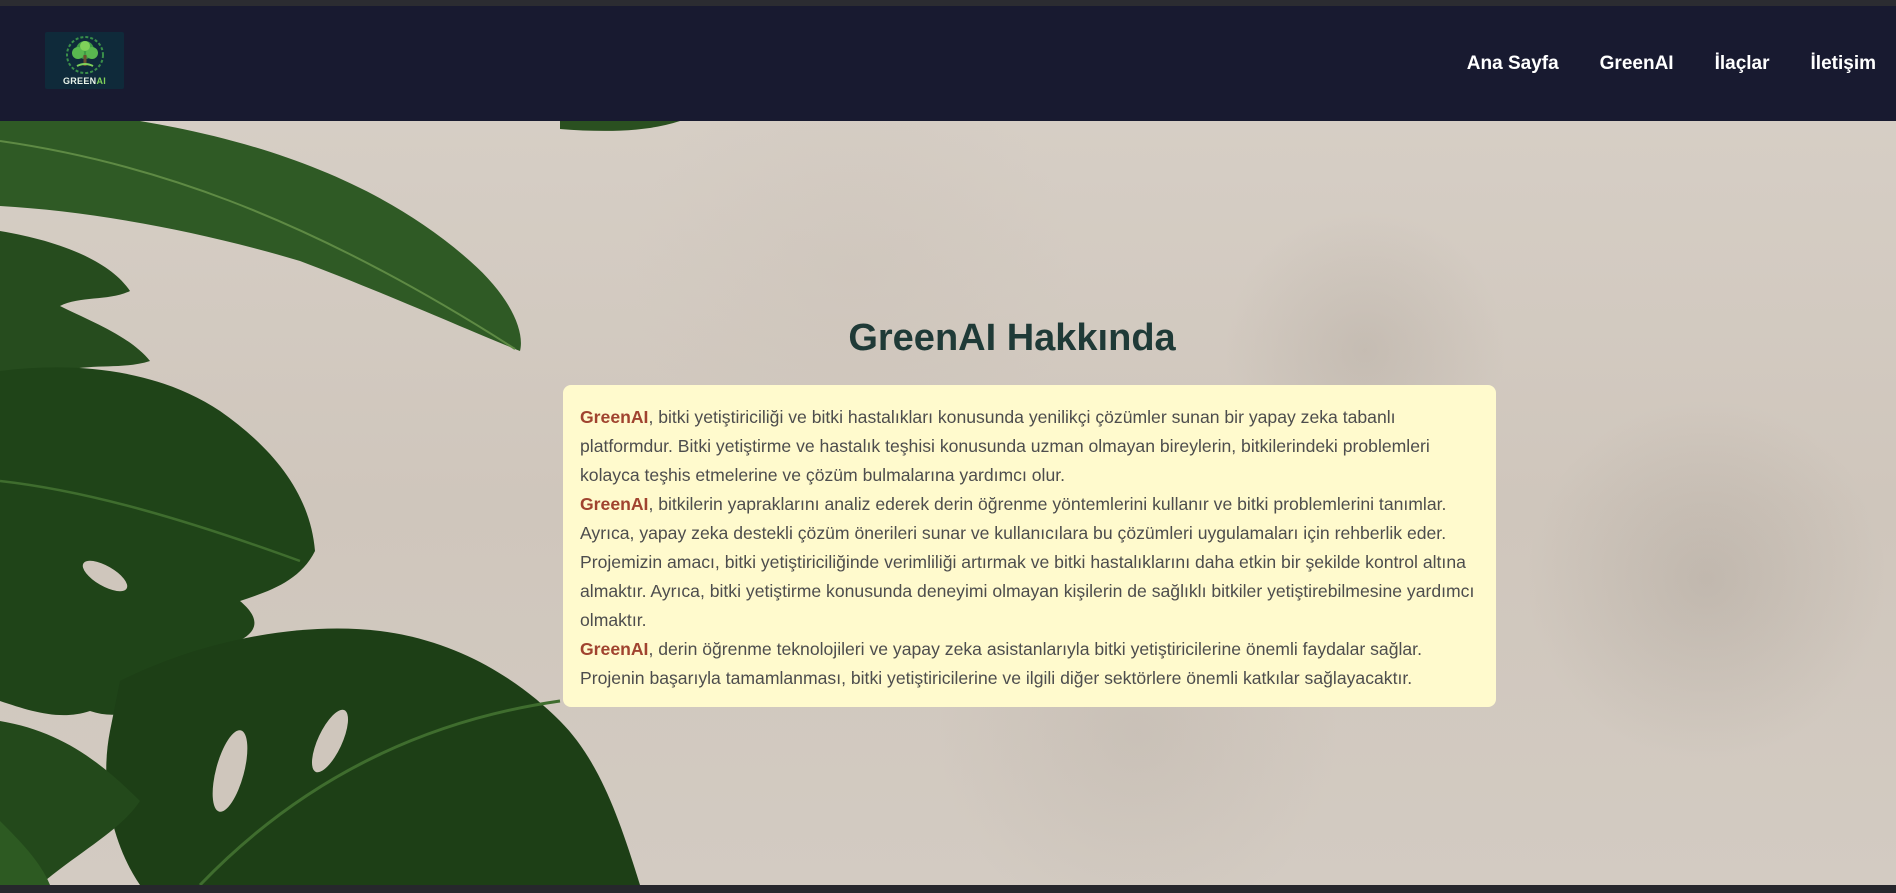 The width and height of the screenshot is (1896, 893). I want to click on window-bottom-bar, so click(948, 889).